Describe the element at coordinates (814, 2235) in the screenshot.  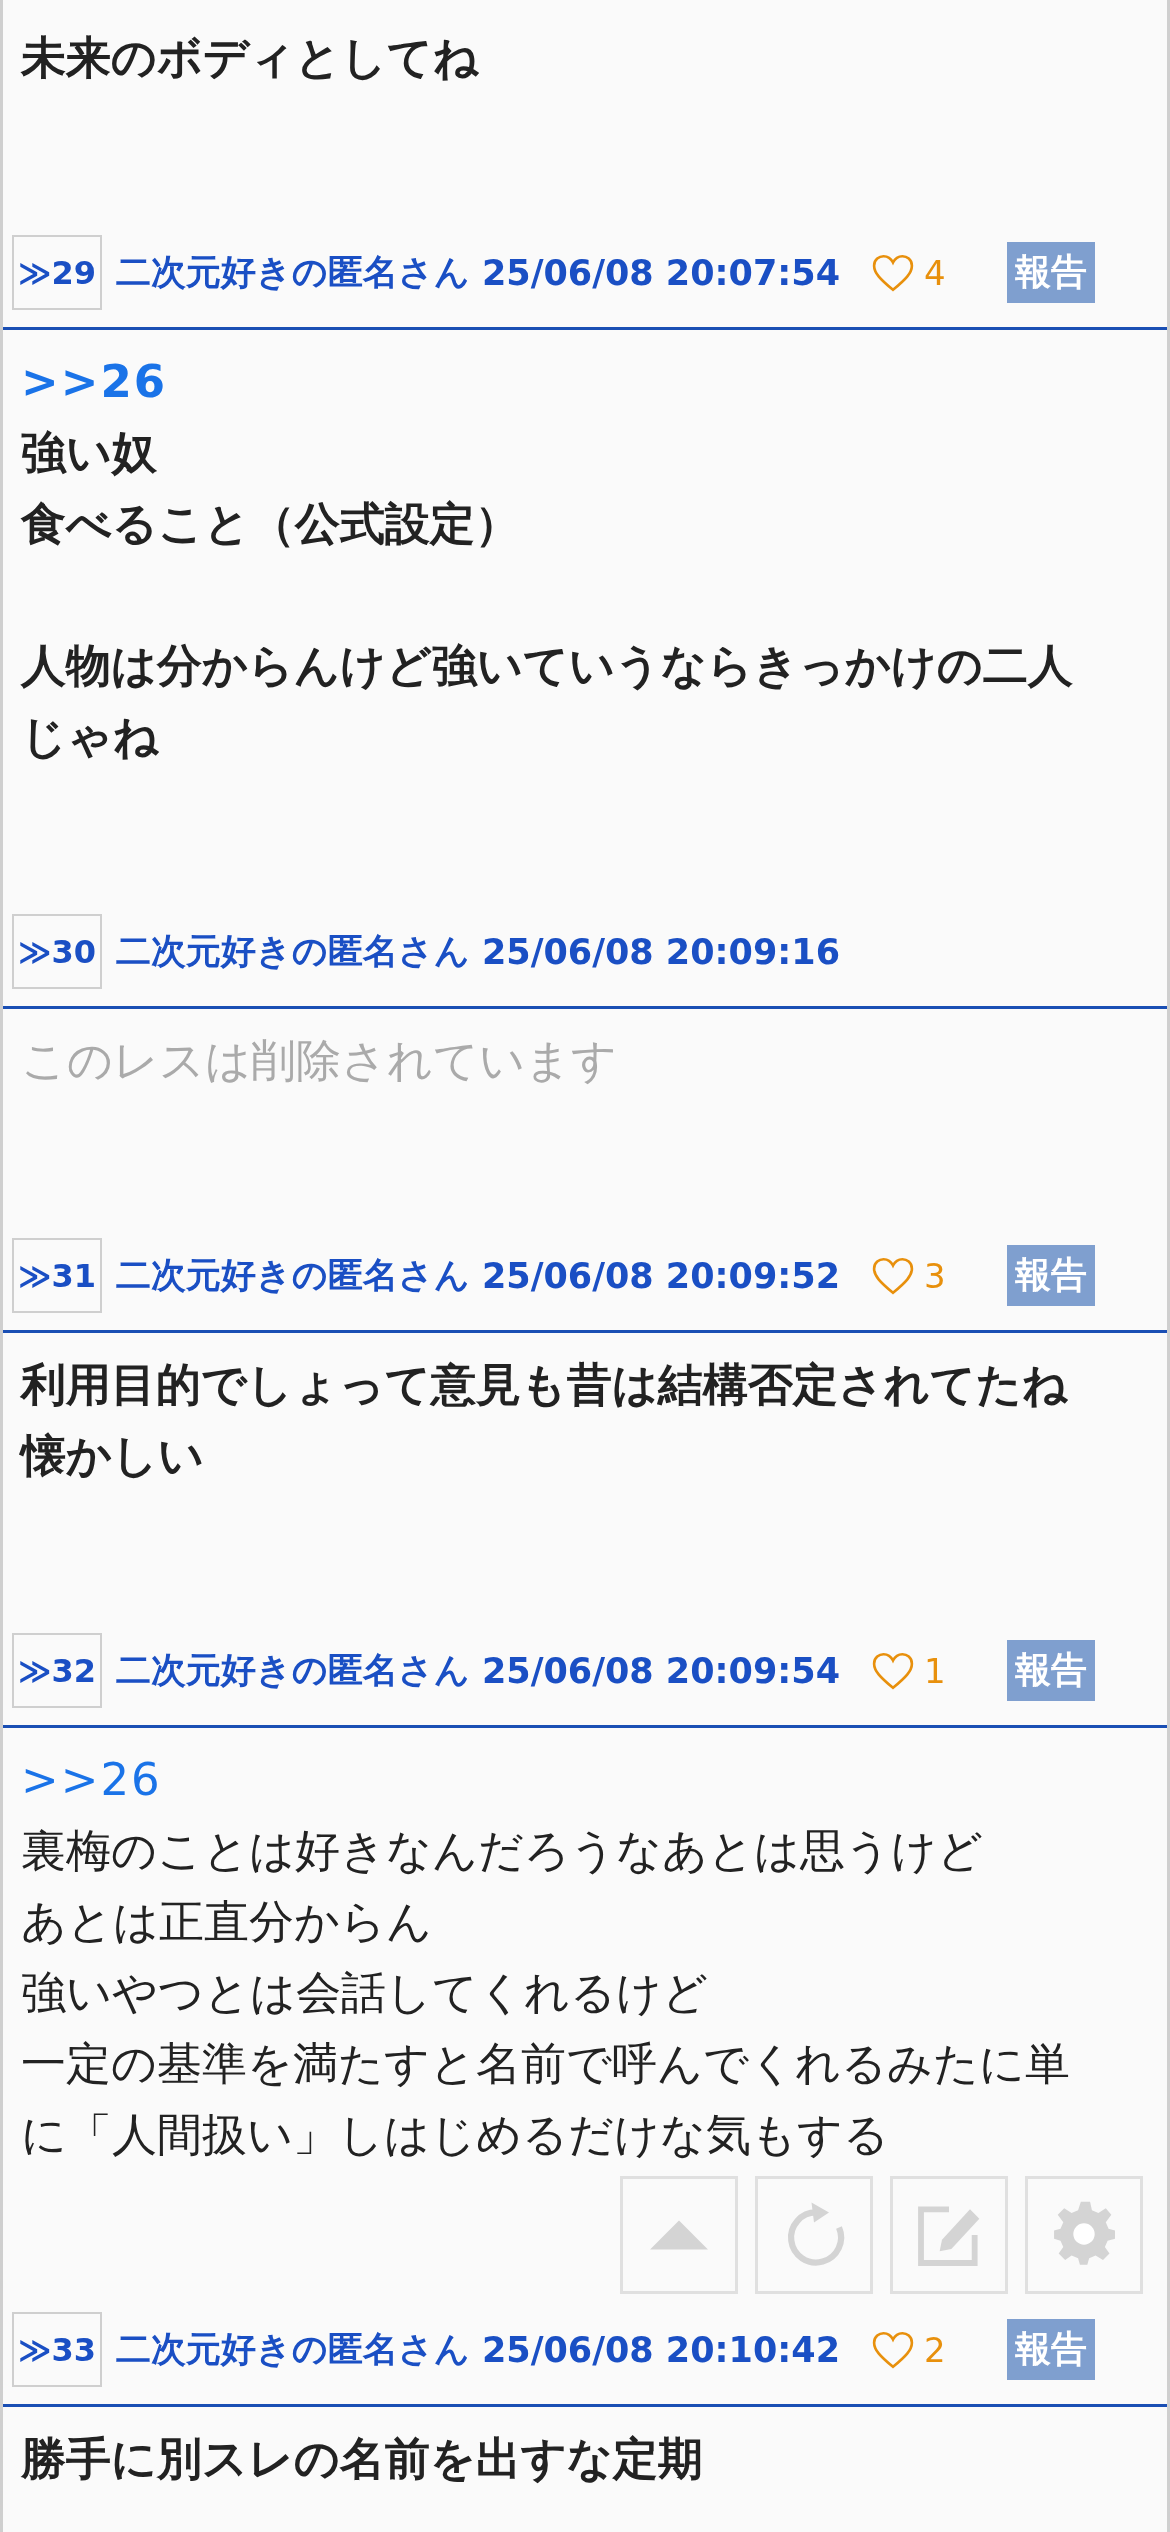
I see `reload-button` at that location.